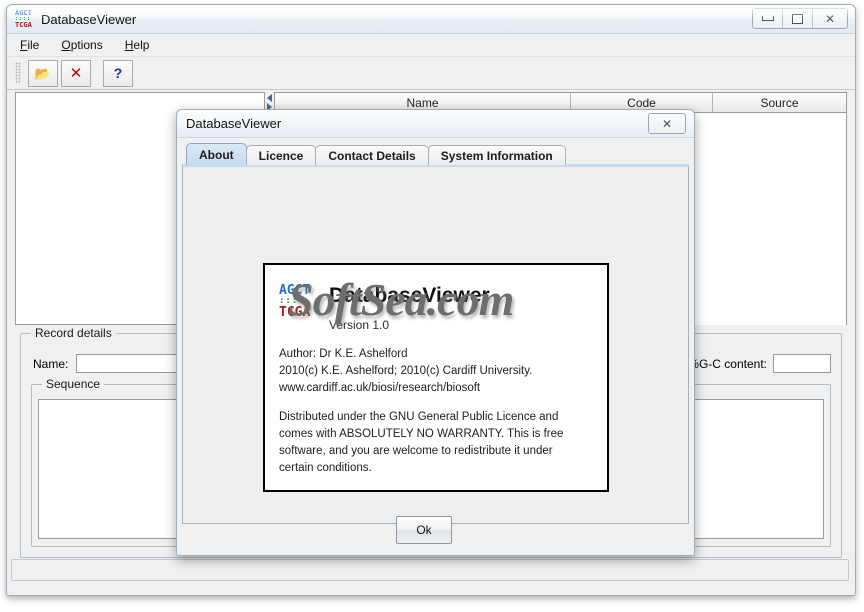 The width and height of the screenshot is (864, 612). What do you see at coordinates (269, 98) in the screenshot?
I see `collapse-left-arrow-icon` at bounding box center [269, 98].